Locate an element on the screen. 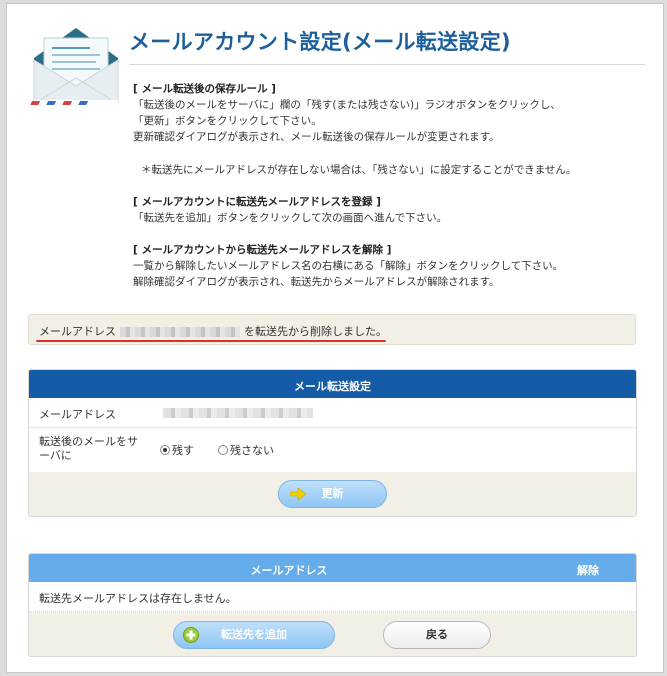 Image resolution: width=667 pixels, height=676 pixels. result-message-prefix: メールアドレス is located at coordinates (77, 331).